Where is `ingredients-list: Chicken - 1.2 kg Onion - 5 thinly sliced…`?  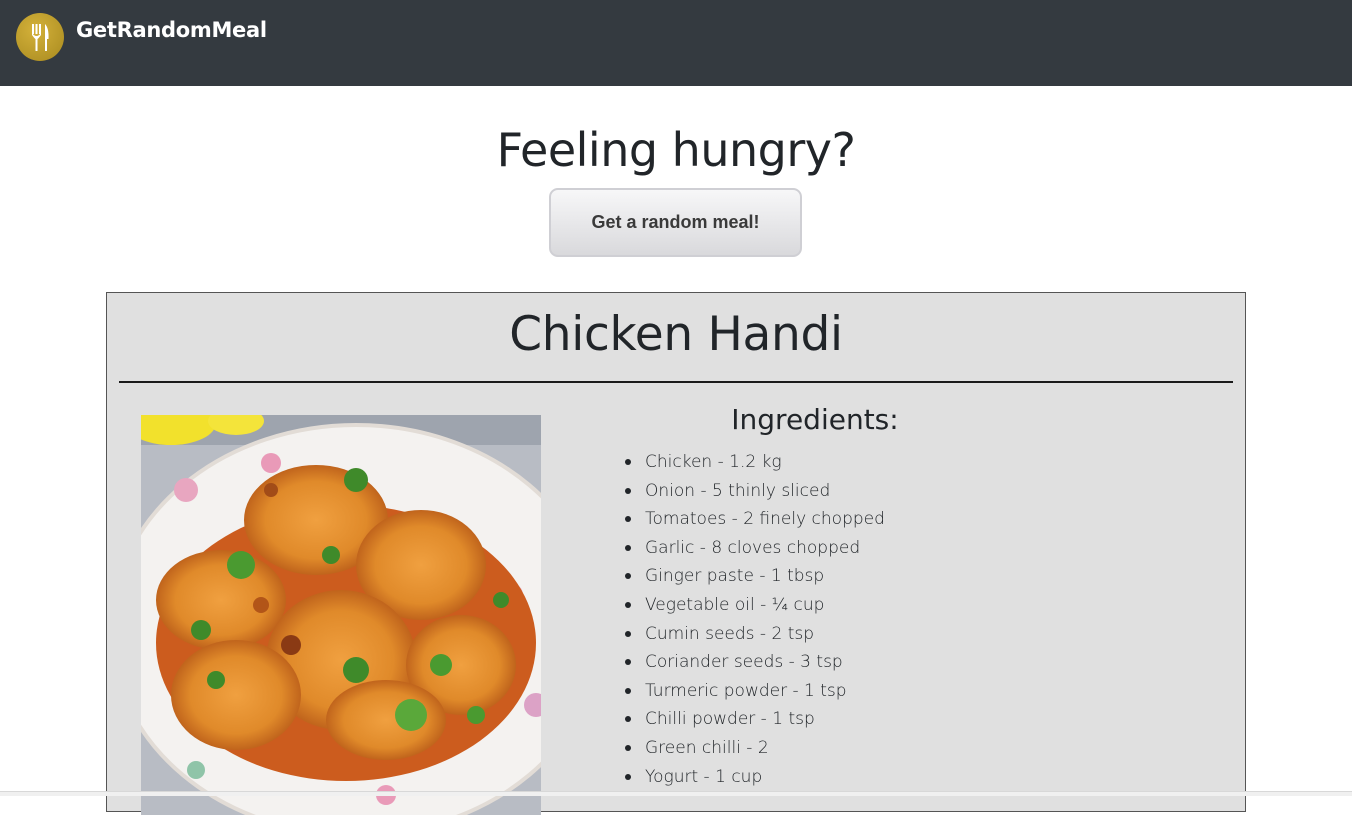 ingredients-list: Chicken - 1.2 kg Onion - 5 thinly sliced… is located at coordinates (755, 621).